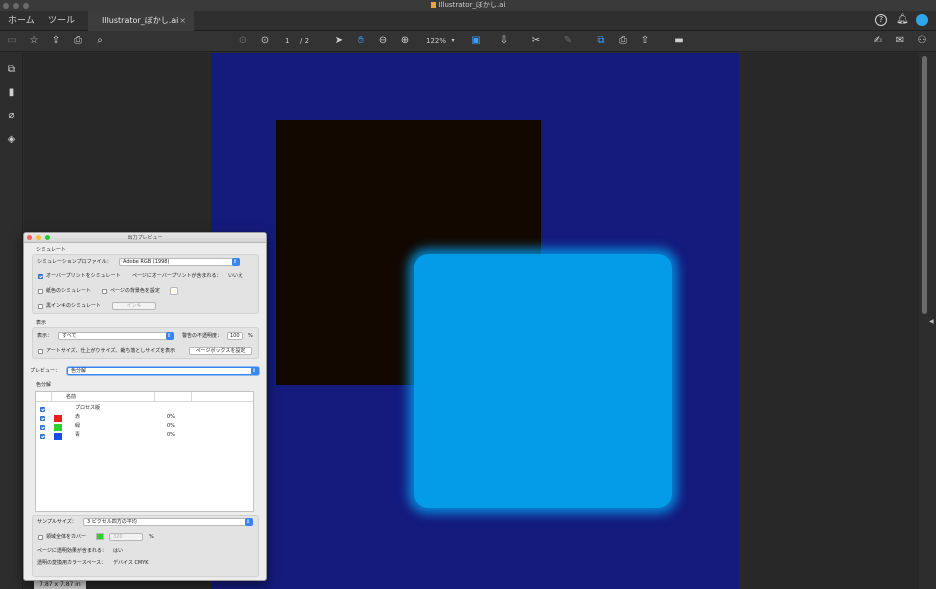  I want to click on tab-tools: ツール, so click(61, 21).